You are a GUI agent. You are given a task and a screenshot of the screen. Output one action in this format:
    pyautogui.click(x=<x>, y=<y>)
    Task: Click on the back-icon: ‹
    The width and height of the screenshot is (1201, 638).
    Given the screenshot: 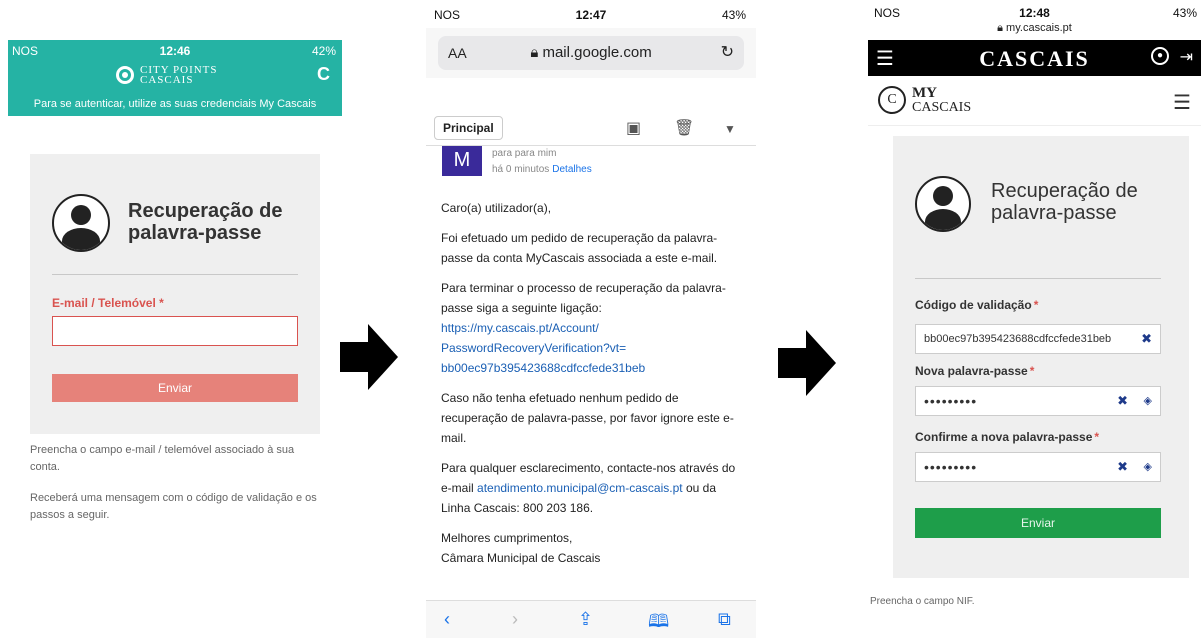 What is the action you would take?
    pyautogui.click(x=447, y=619)
    